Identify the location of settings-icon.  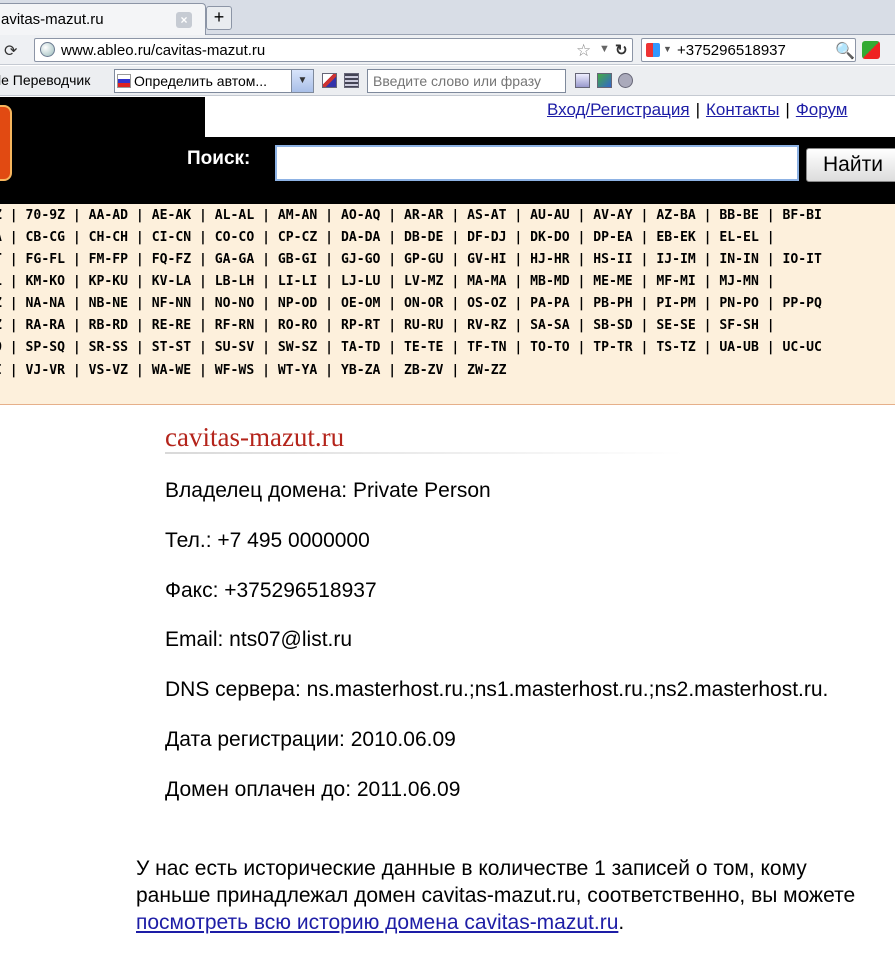
(625, 80).